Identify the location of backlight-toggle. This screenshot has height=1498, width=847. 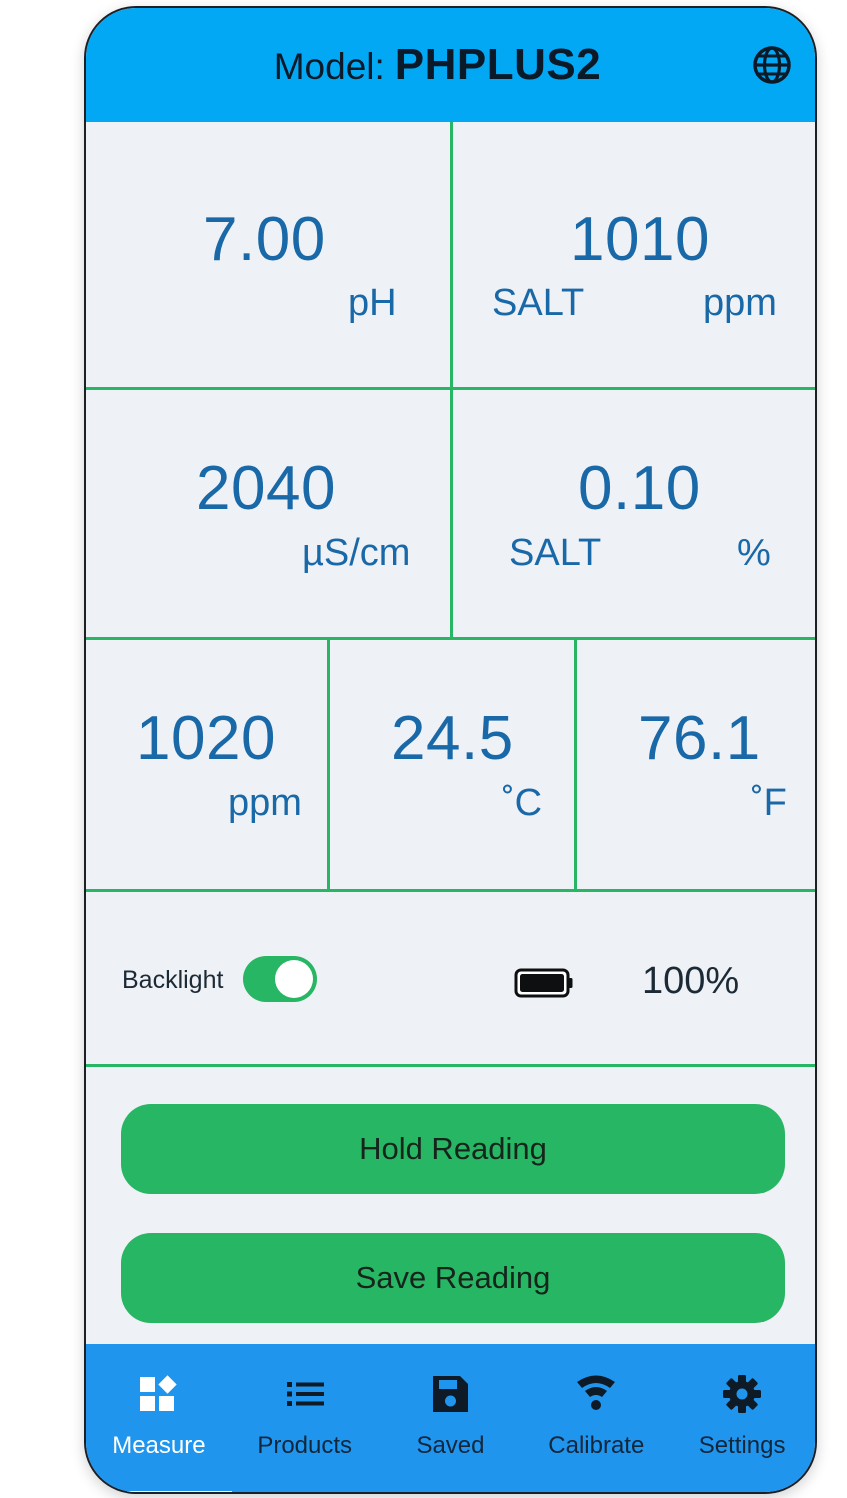
(280, 979).